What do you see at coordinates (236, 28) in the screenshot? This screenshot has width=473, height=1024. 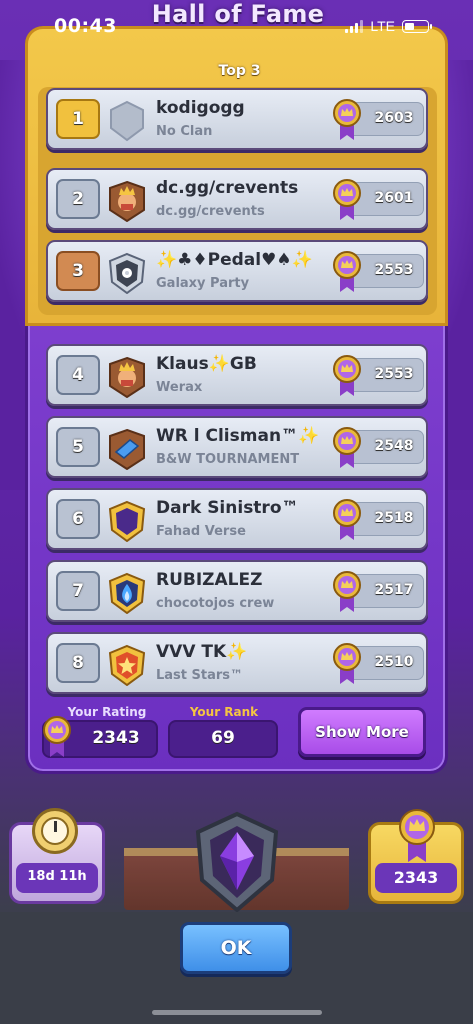 I see `status-bar: 00:43 LTE` at bounding box center [236, 28].